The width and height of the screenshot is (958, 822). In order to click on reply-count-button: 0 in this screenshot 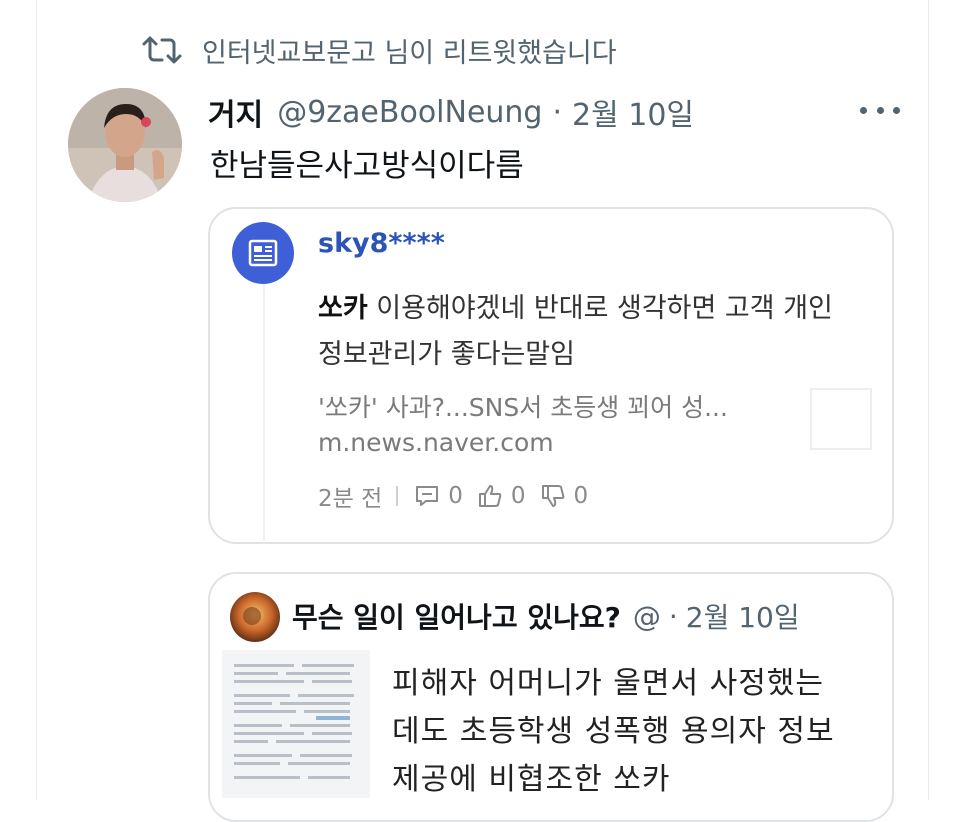, I will do `click(438, 496)`.